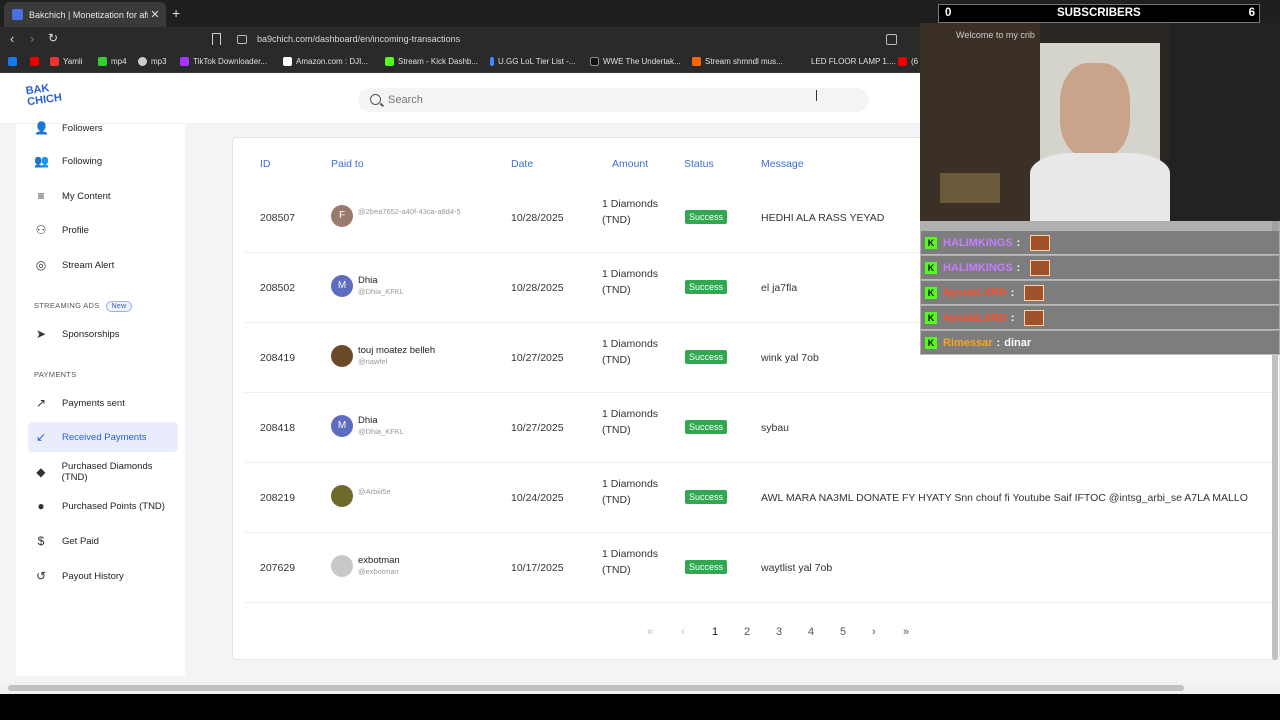  I want to click on column-header-id: ID, so click(265, 164).